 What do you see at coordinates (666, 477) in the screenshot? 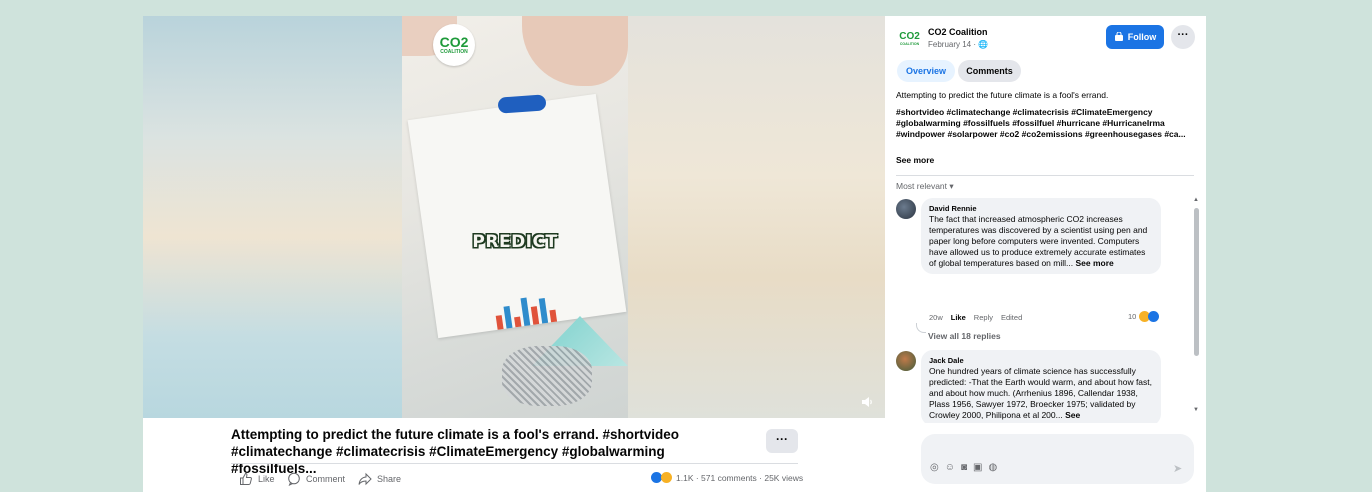
I see `haha-reaction-icon` at bounding box center [666, 477].